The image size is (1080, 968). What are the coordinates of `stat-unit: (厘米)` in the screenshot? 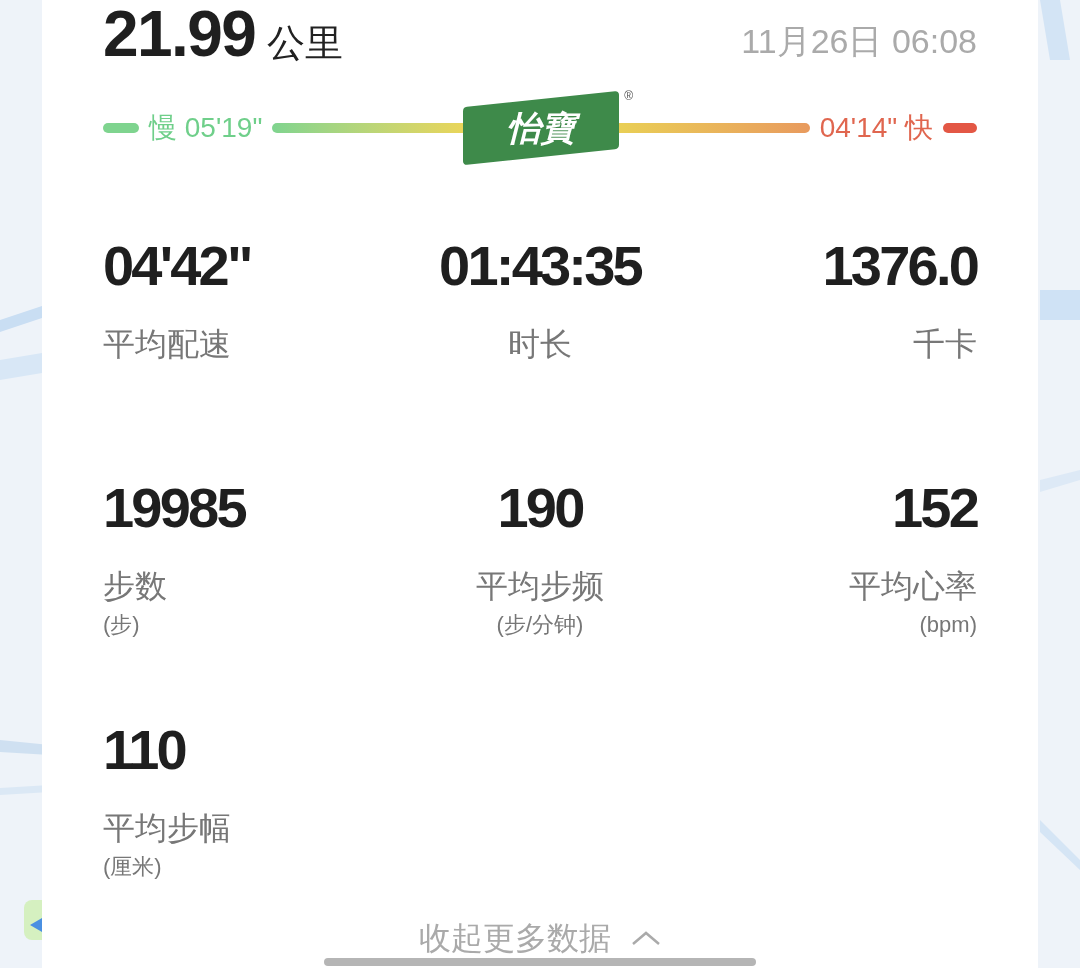 It's located at (132, 867).